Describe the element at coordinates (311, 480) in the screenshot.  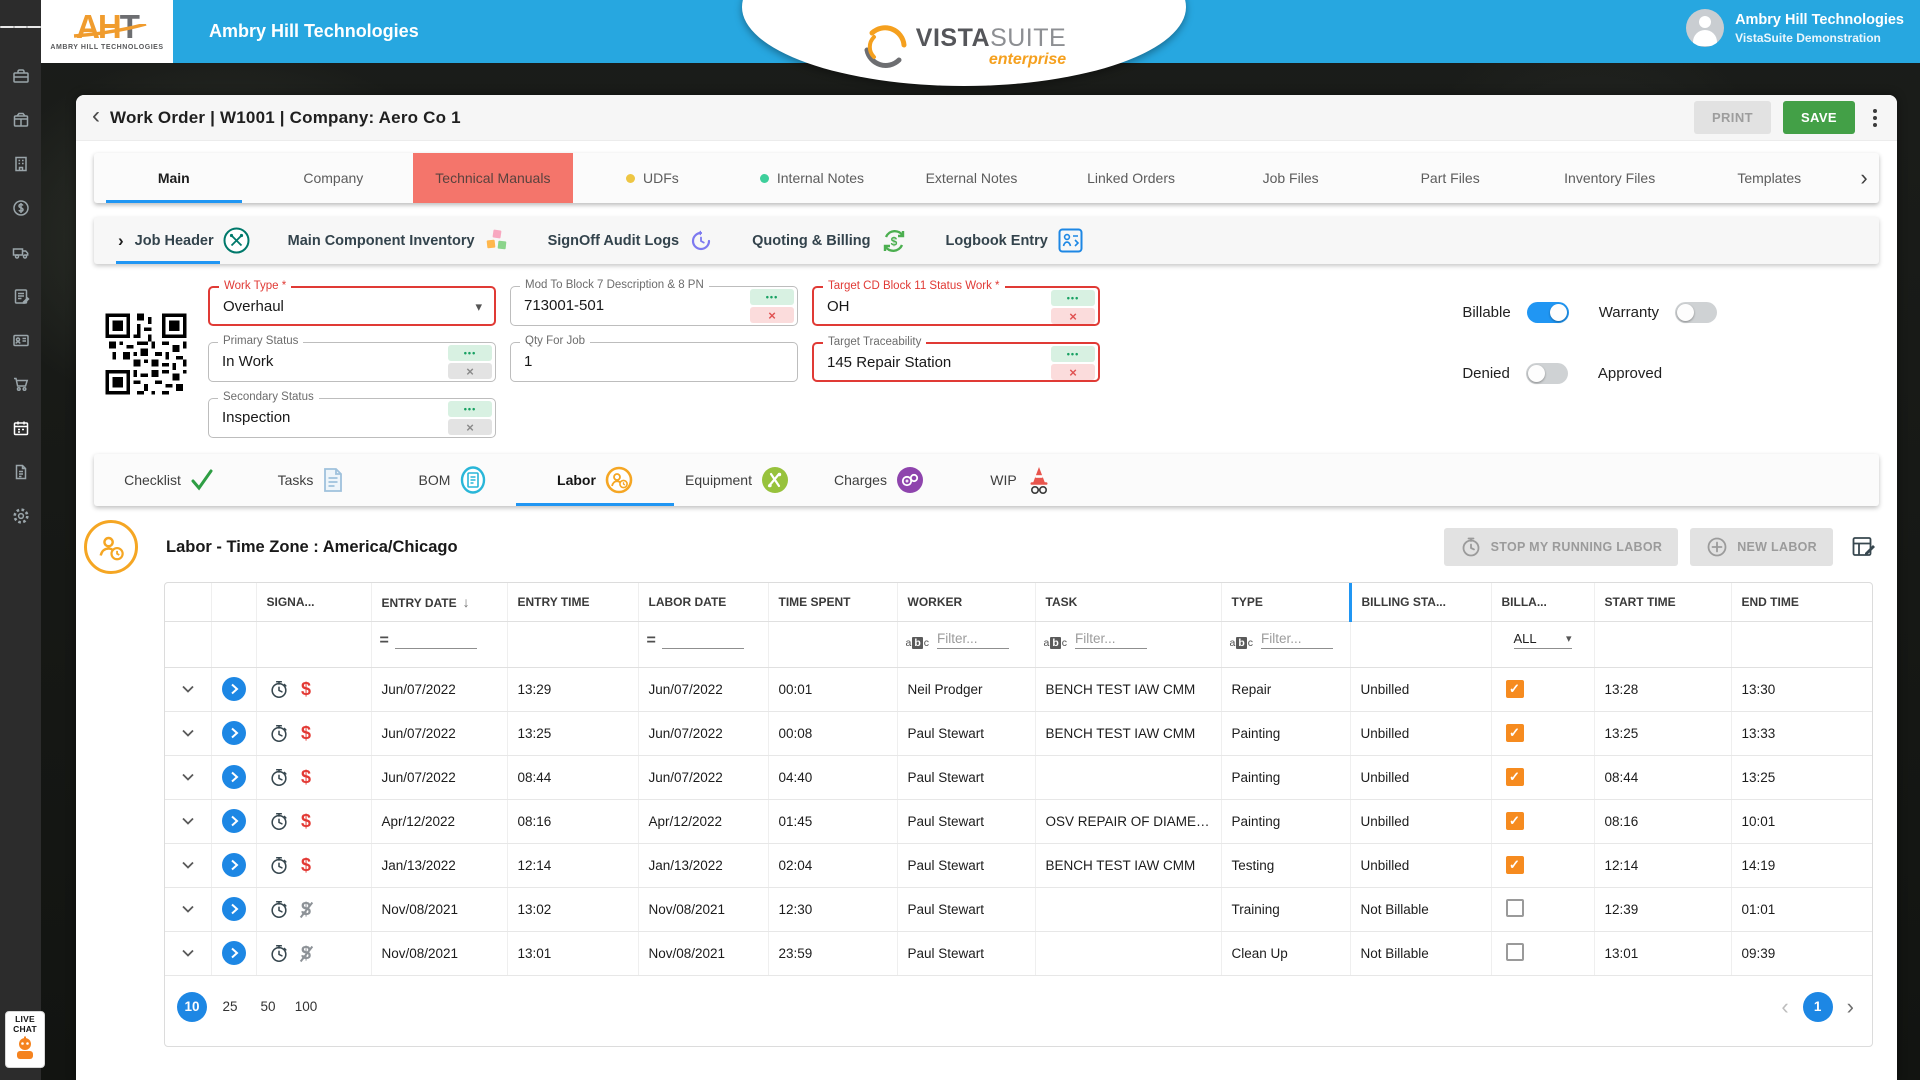
I see `tab-tasks: Tasks` at that location.